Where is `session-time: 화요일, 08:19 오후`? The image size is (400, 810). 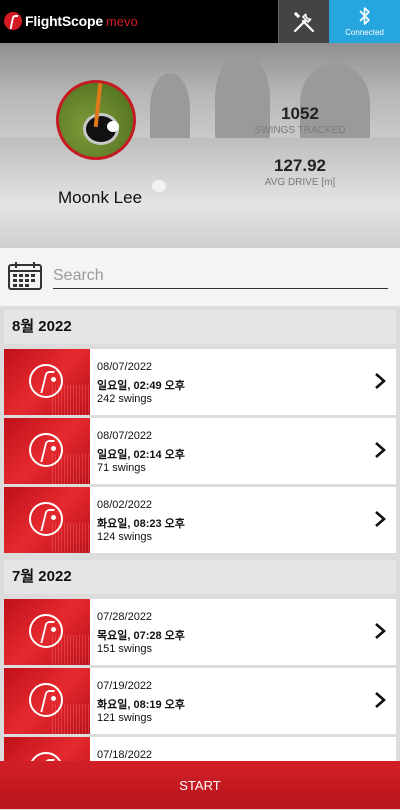
session-time: 화요일, 08:19 오후 is located at coordinates (141, 705).